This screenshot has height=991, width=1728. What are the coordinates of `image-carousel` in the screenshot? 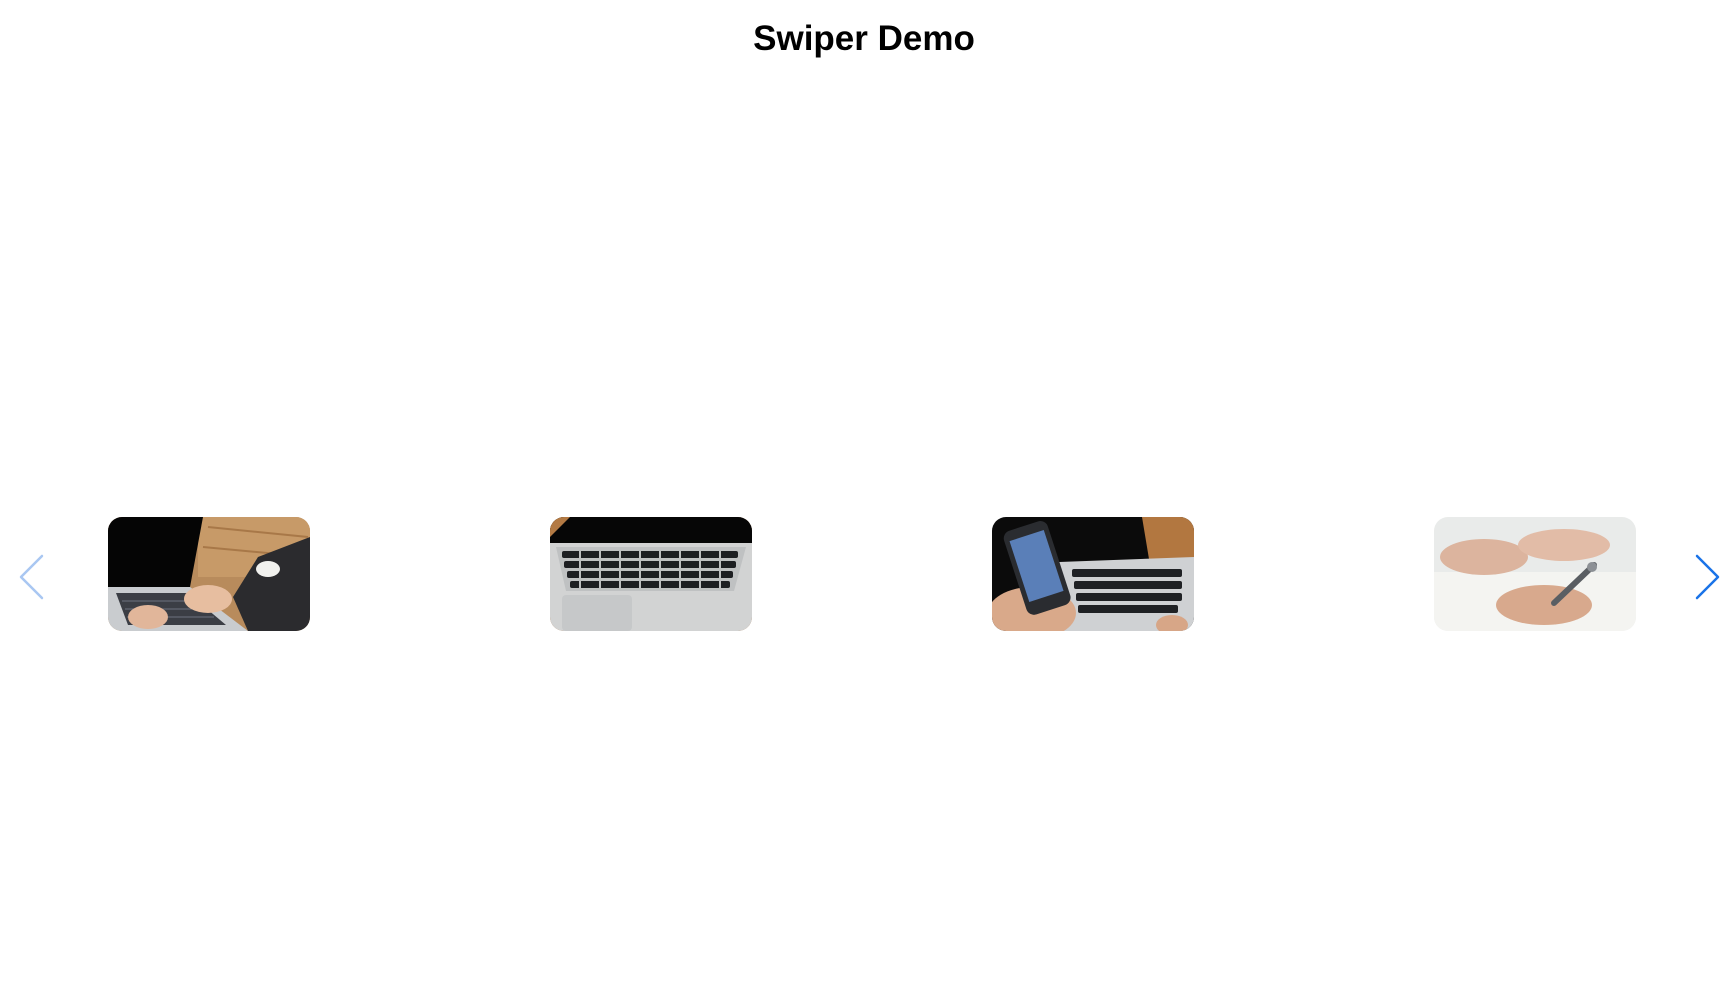 It's located at (864, 574).